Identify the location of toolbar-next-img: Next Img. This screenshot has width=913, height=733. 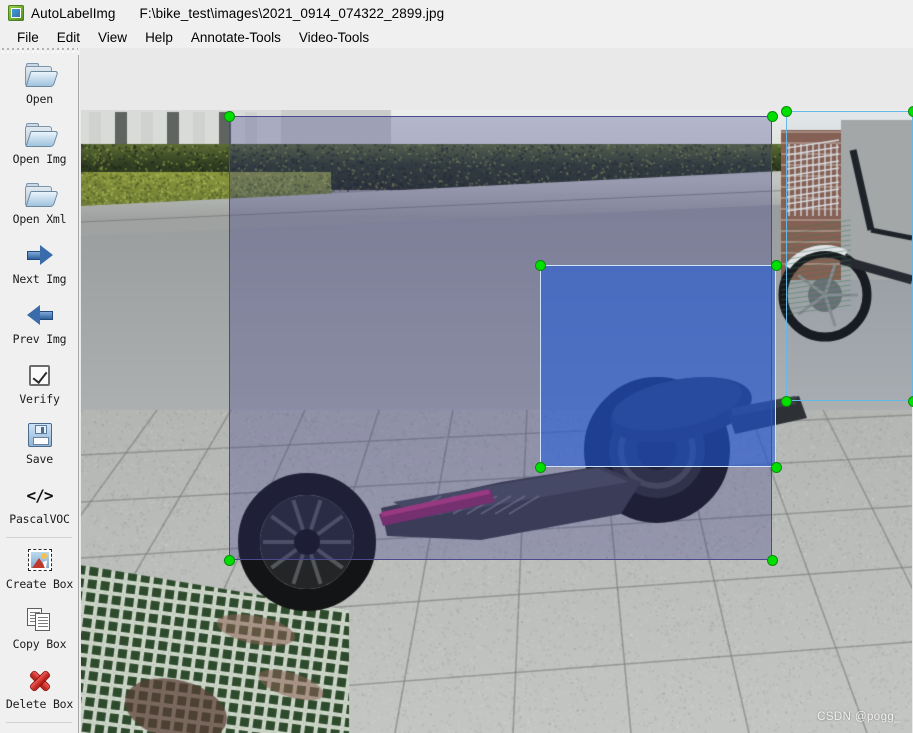
(39, 265).